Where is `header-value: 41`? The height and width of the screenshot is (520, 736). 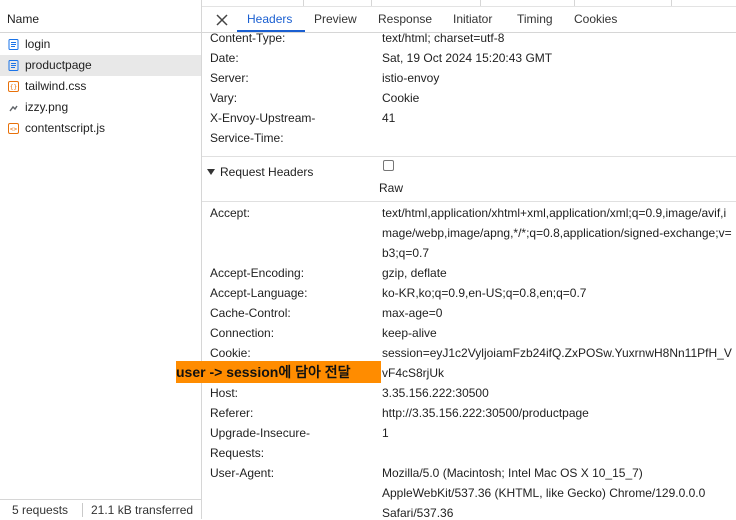 header-value: 41 is located at coordinates (389, 118).